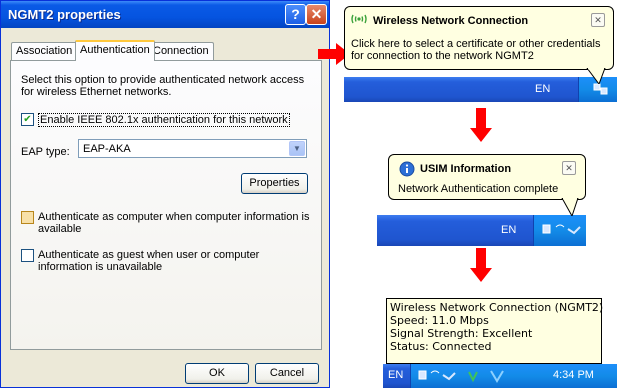 This screenshot has height=388, width=617. I want to click on help-button: ?, so click(295, 14).